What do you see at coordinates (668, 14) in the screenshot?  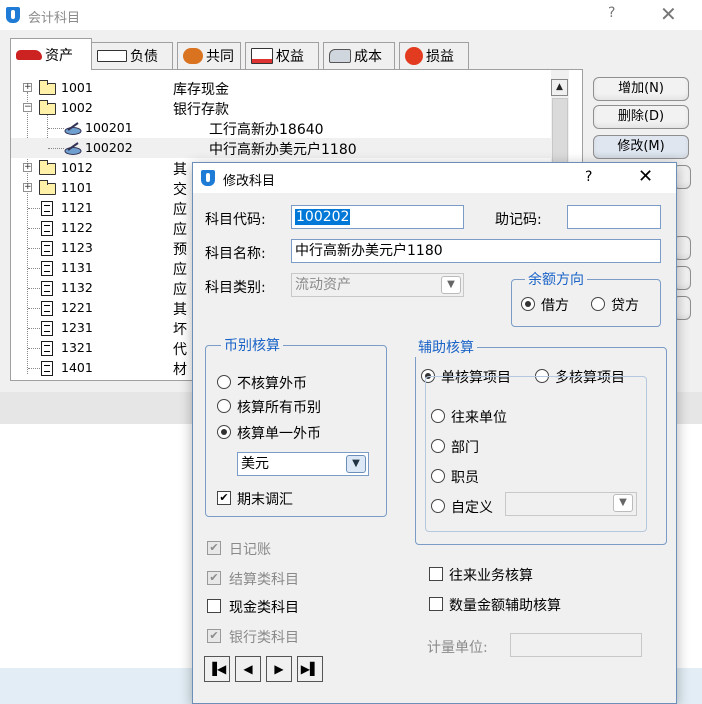 I see `close-button: ✕` at bounding box center [668, 14].